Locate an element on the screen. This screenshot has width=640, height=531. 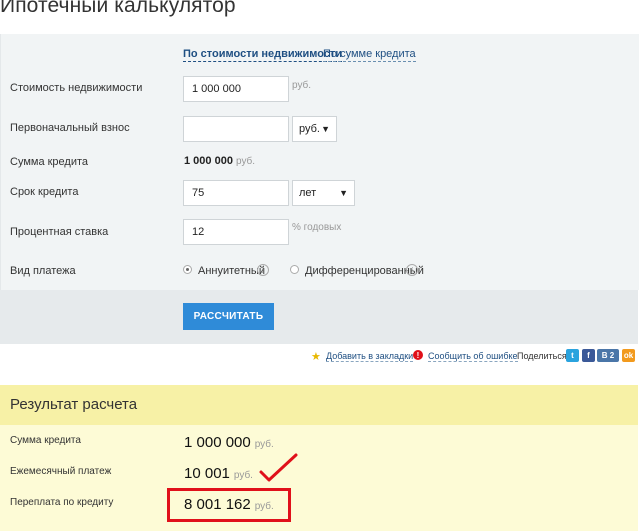
down-payment-input is located at coordinates (236, 129).